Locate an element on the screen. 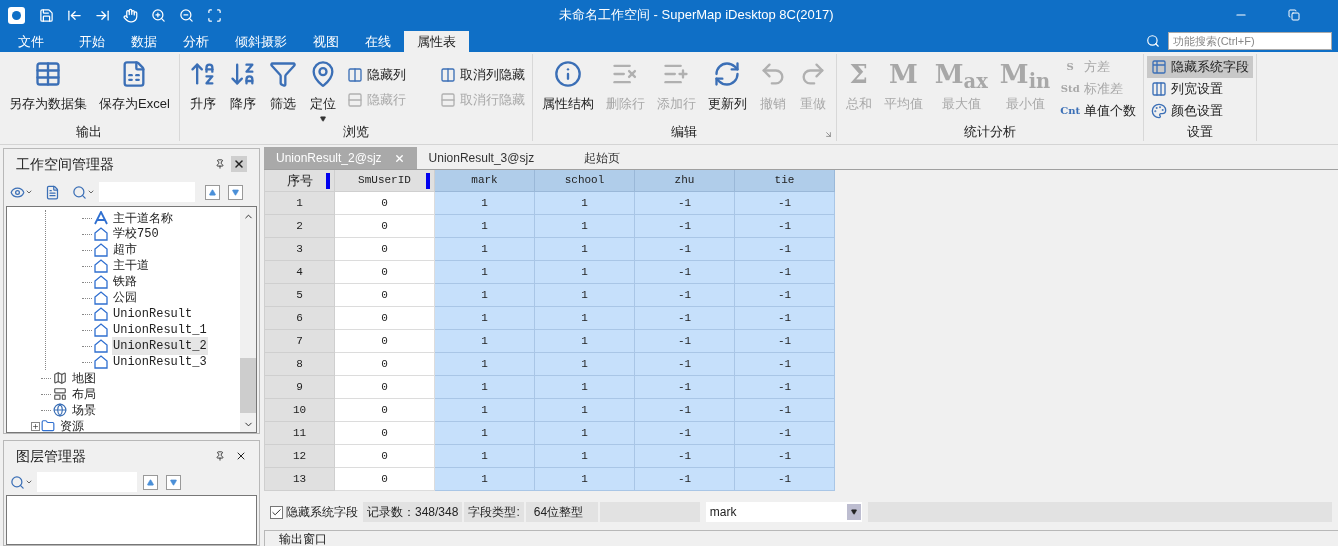 The height and width of the screenshot is (546, 1338). tree-item: 资源 is located at coordinates (72, 424).